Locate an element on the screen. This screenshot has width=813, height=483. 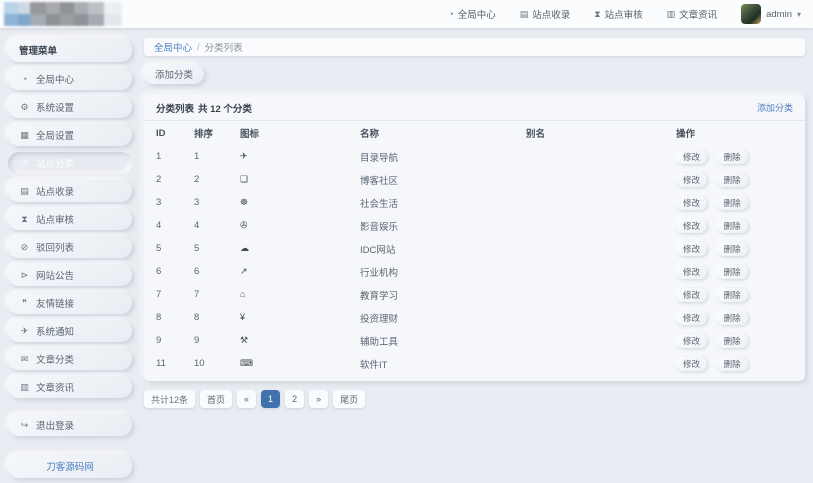
cell-sort: 8 is located at coordinates (197, 317).